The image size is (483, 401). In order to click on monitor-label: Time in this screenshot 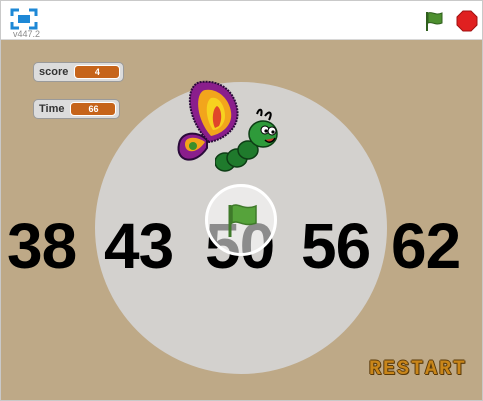, I will do `click(52, 109)`.